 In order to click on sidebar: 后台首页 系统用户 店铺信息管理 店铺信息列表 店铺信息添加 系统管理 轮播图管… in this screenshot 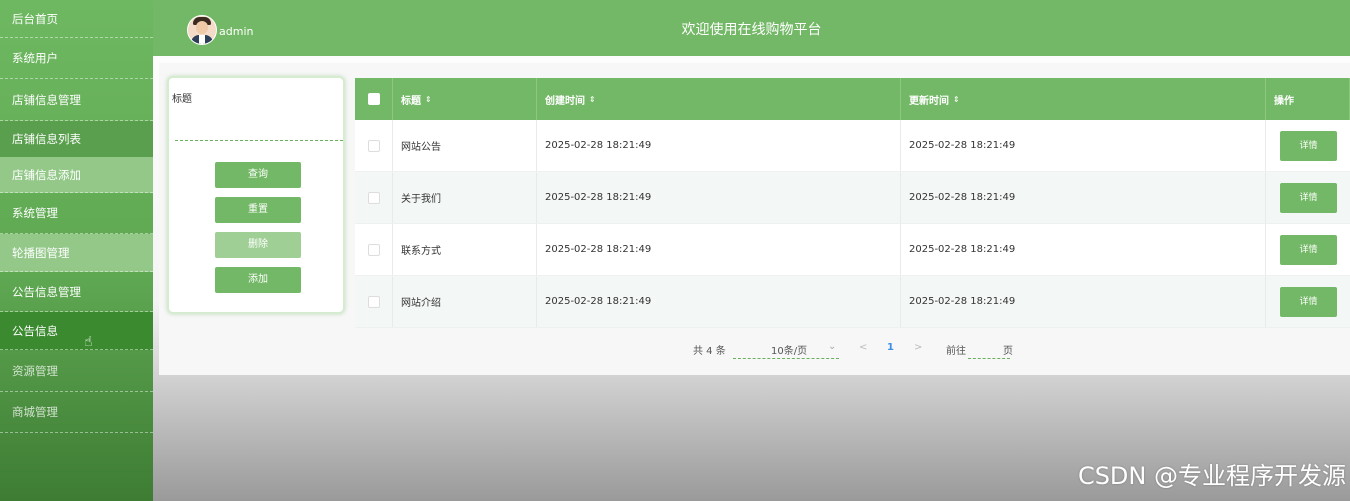, I will do `click(76, 250)`.